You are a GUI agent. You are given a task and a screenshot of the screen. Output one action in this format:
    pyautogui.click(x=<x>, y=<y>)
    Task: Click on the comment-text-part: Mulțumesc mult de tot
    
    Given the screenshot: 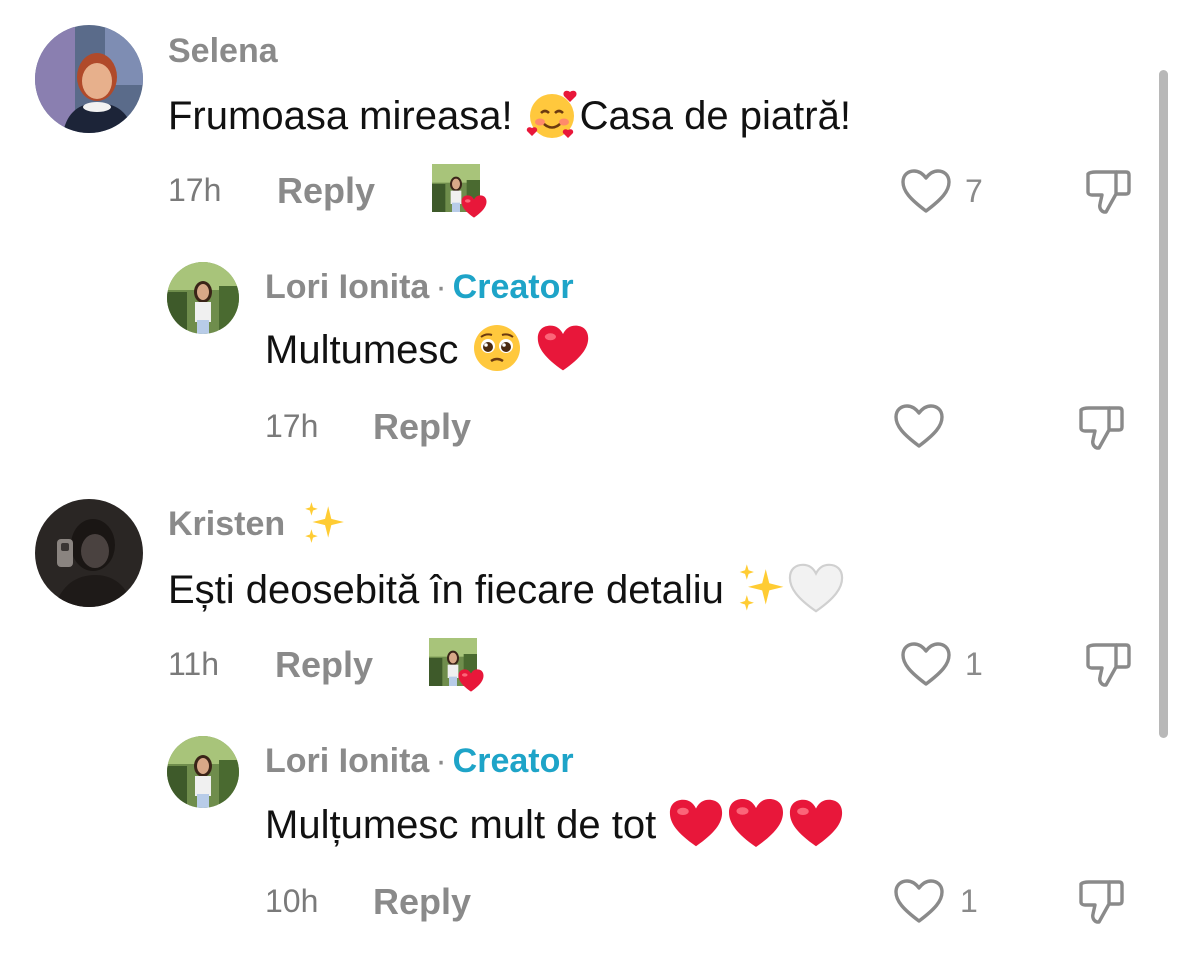 What is the action you would take?
    pyautogui.click(x=466, y=825)
    